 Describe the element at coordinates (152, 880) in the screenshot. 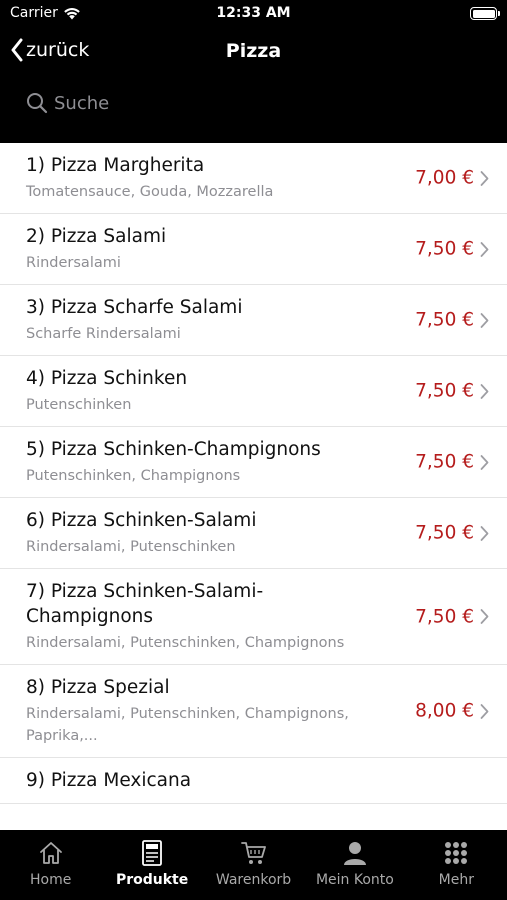

I see `tab-label: Produkte` at that location.